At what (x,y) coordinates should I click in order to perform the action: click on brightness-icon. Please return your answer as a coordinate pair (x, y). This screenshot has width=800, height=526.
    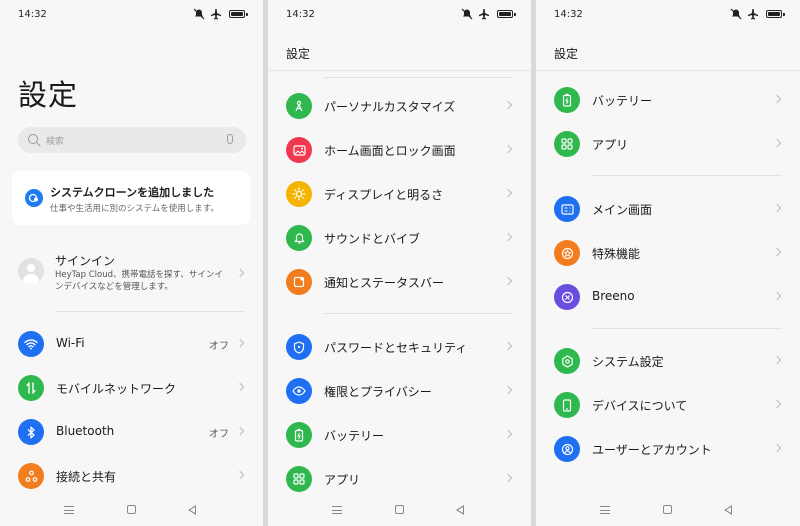
    Looking at the image, I should click on (299, 194).